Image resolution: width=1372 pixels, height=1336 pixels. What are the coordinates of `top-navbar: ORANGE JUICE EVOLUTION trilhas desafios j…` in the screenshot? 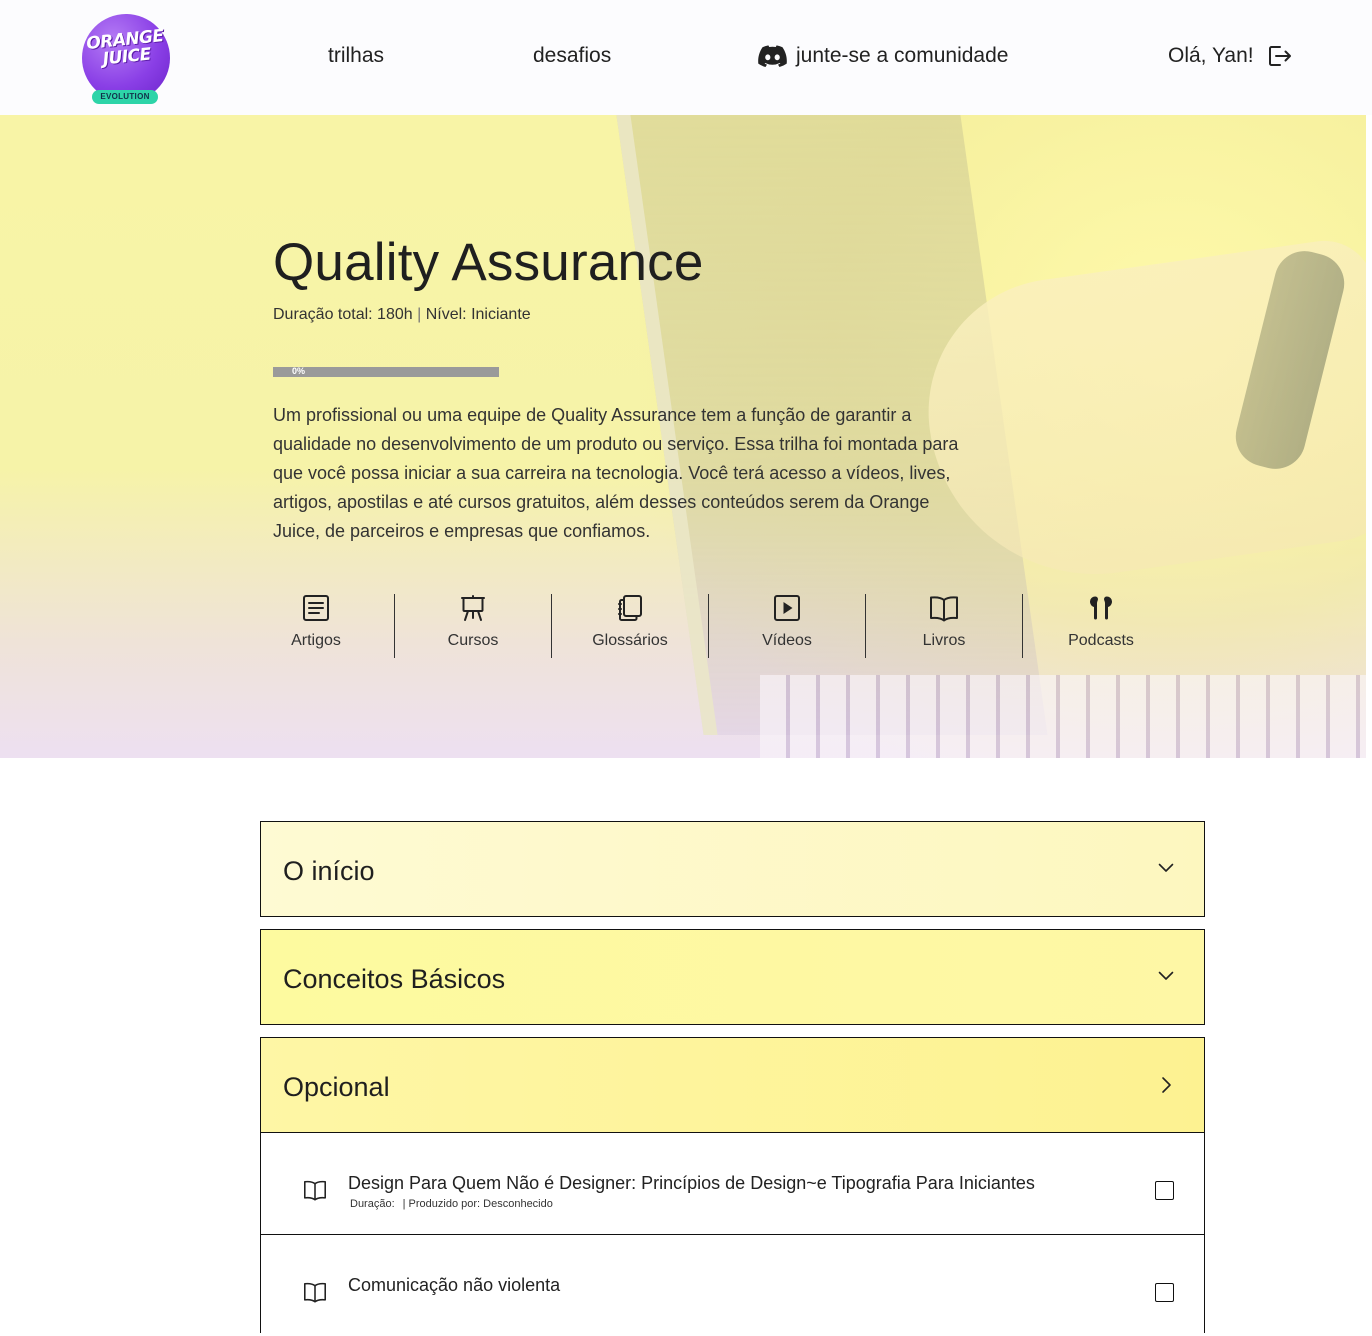 It's located at (686, 57).